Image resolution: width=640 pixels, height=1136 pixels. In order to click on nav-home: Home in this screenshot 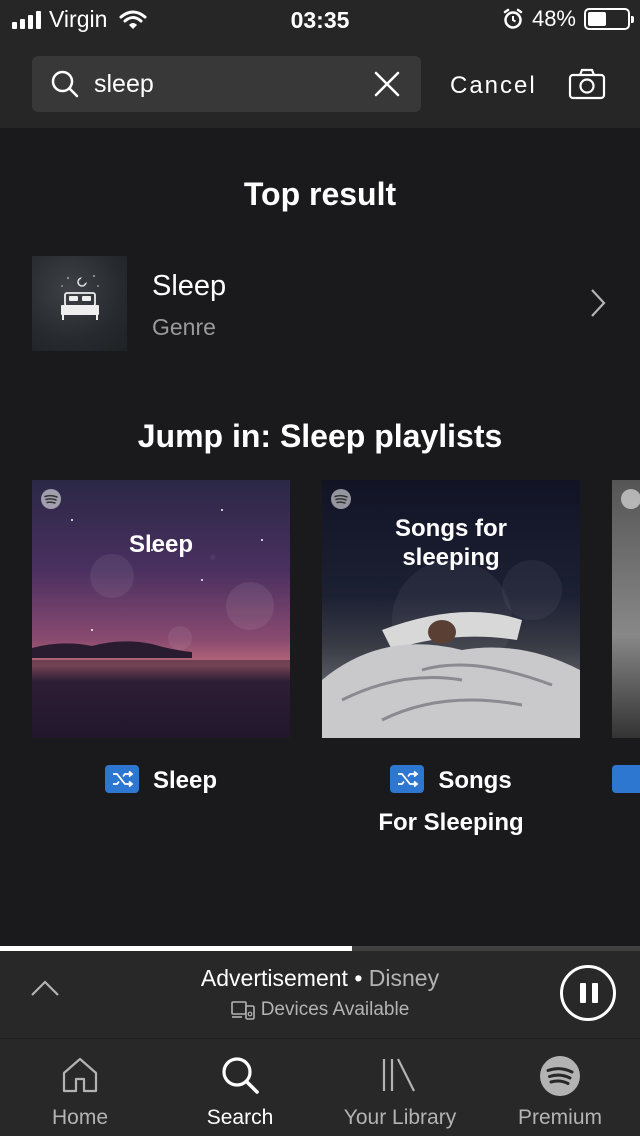, I will do `click(80, 1087)`.